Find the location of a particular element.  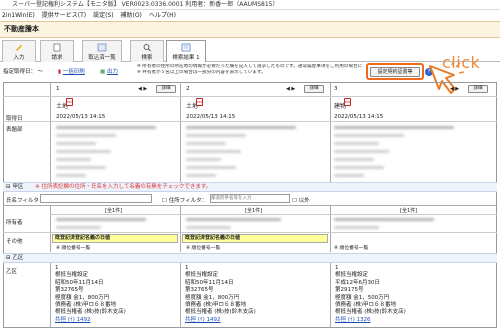

filter-check: ☐ is located at coordinates (164, 201).